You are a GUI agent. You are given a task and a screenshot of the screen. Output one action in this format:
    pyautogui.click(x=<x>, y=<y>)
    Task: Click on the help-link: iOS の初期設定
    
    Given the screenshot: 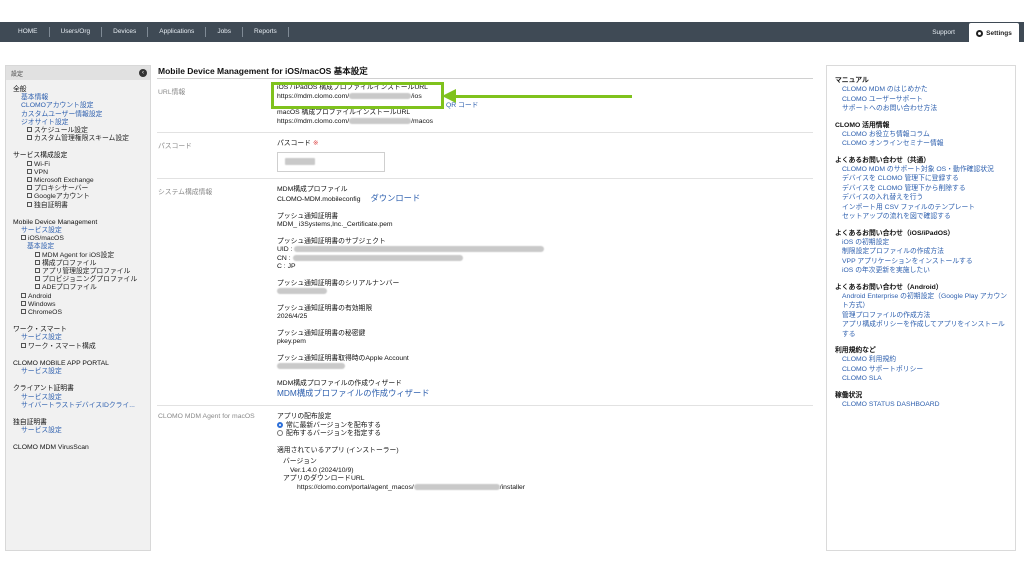 What is the action you would take?
    pyautogui.click(x=925, y=243)
    